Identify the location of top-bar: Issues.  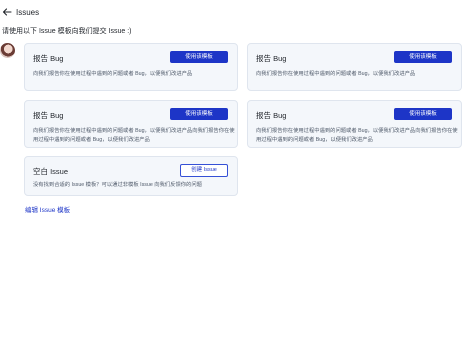
(237, 13).